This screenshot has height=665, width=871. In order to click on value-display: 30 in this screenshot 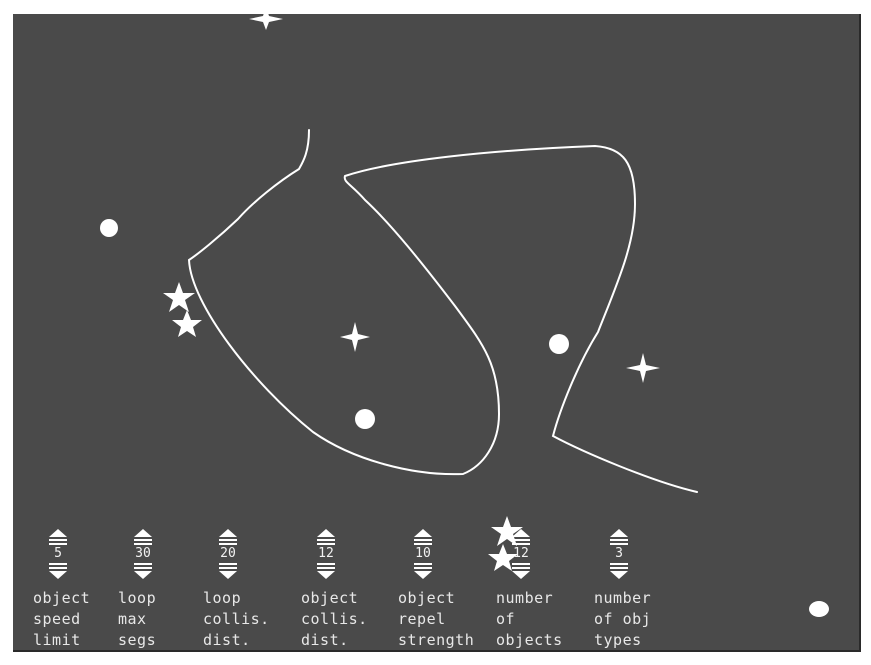, I will do `click(143, 553)`.